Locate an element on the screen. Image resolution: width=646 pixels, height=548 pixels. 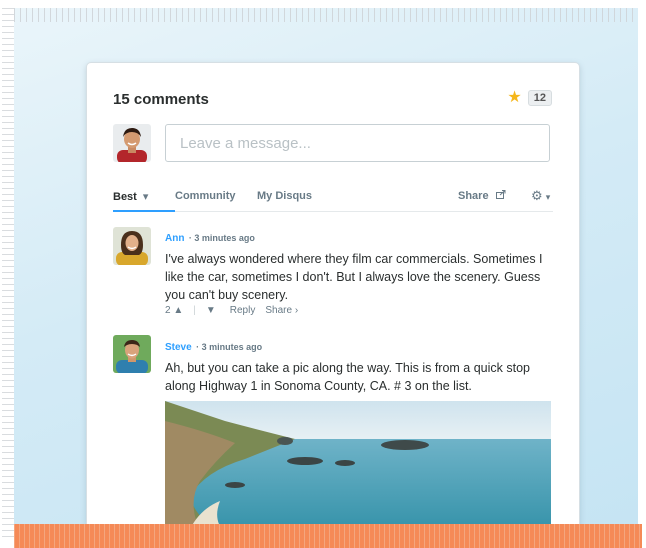
settings-menu: ⚙ ▾ is located at coordinates (540, 196).